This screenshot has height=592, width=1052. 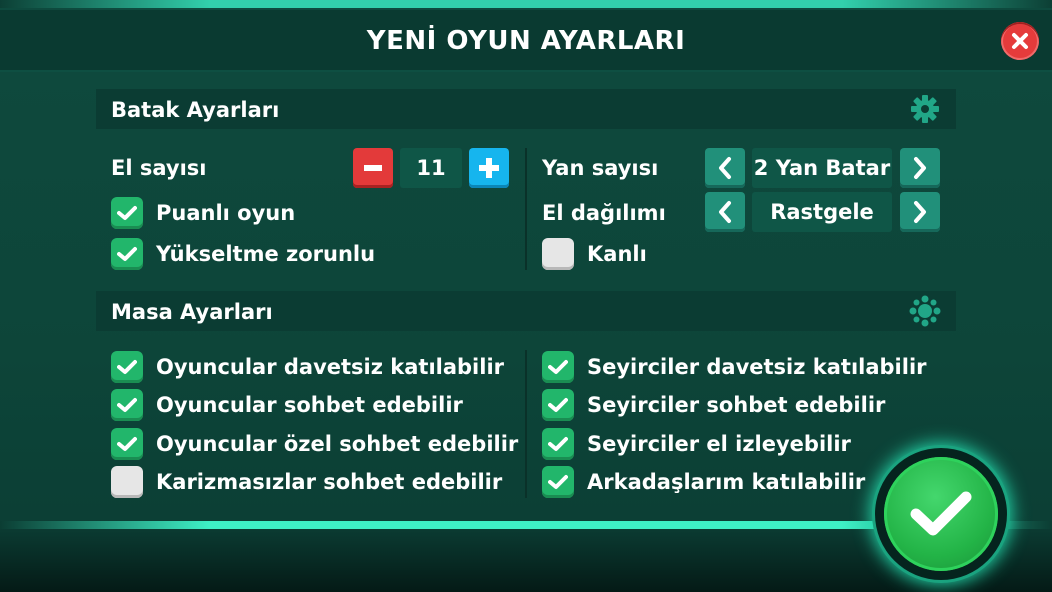 I want to click on yan-sayisi-prev-button, so click(x=725, y=168).